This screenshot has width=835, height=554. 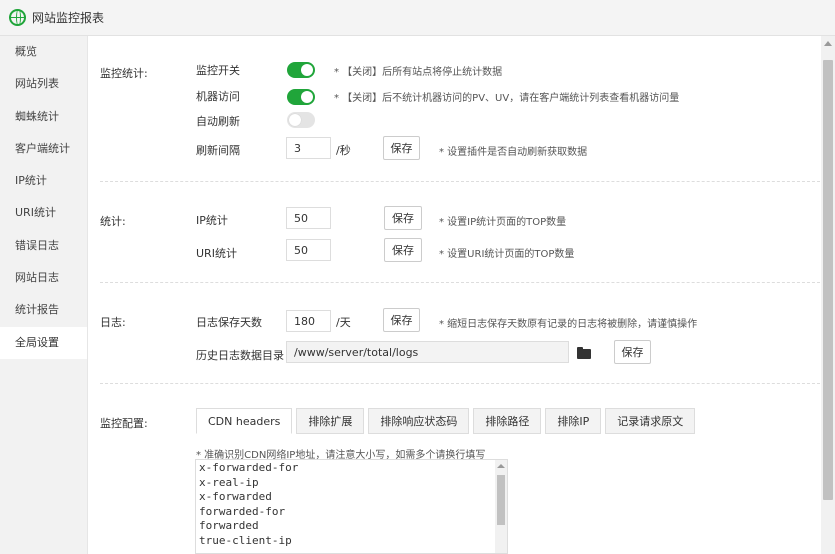 I want to click on section-label-monitor: 监控统计:, so click(x=124, y=73).